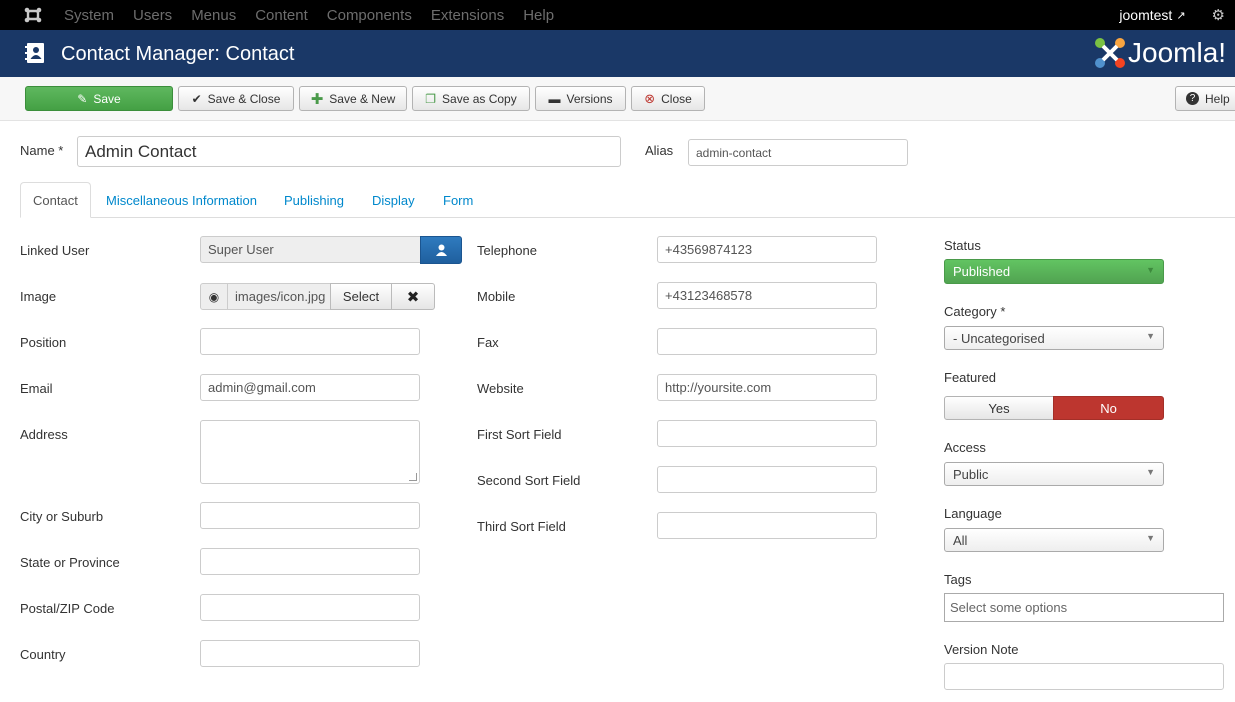  Describe the element at coordinates (1218, 15) in the screenshot. I see `gear-icon: ⚙` at that location.